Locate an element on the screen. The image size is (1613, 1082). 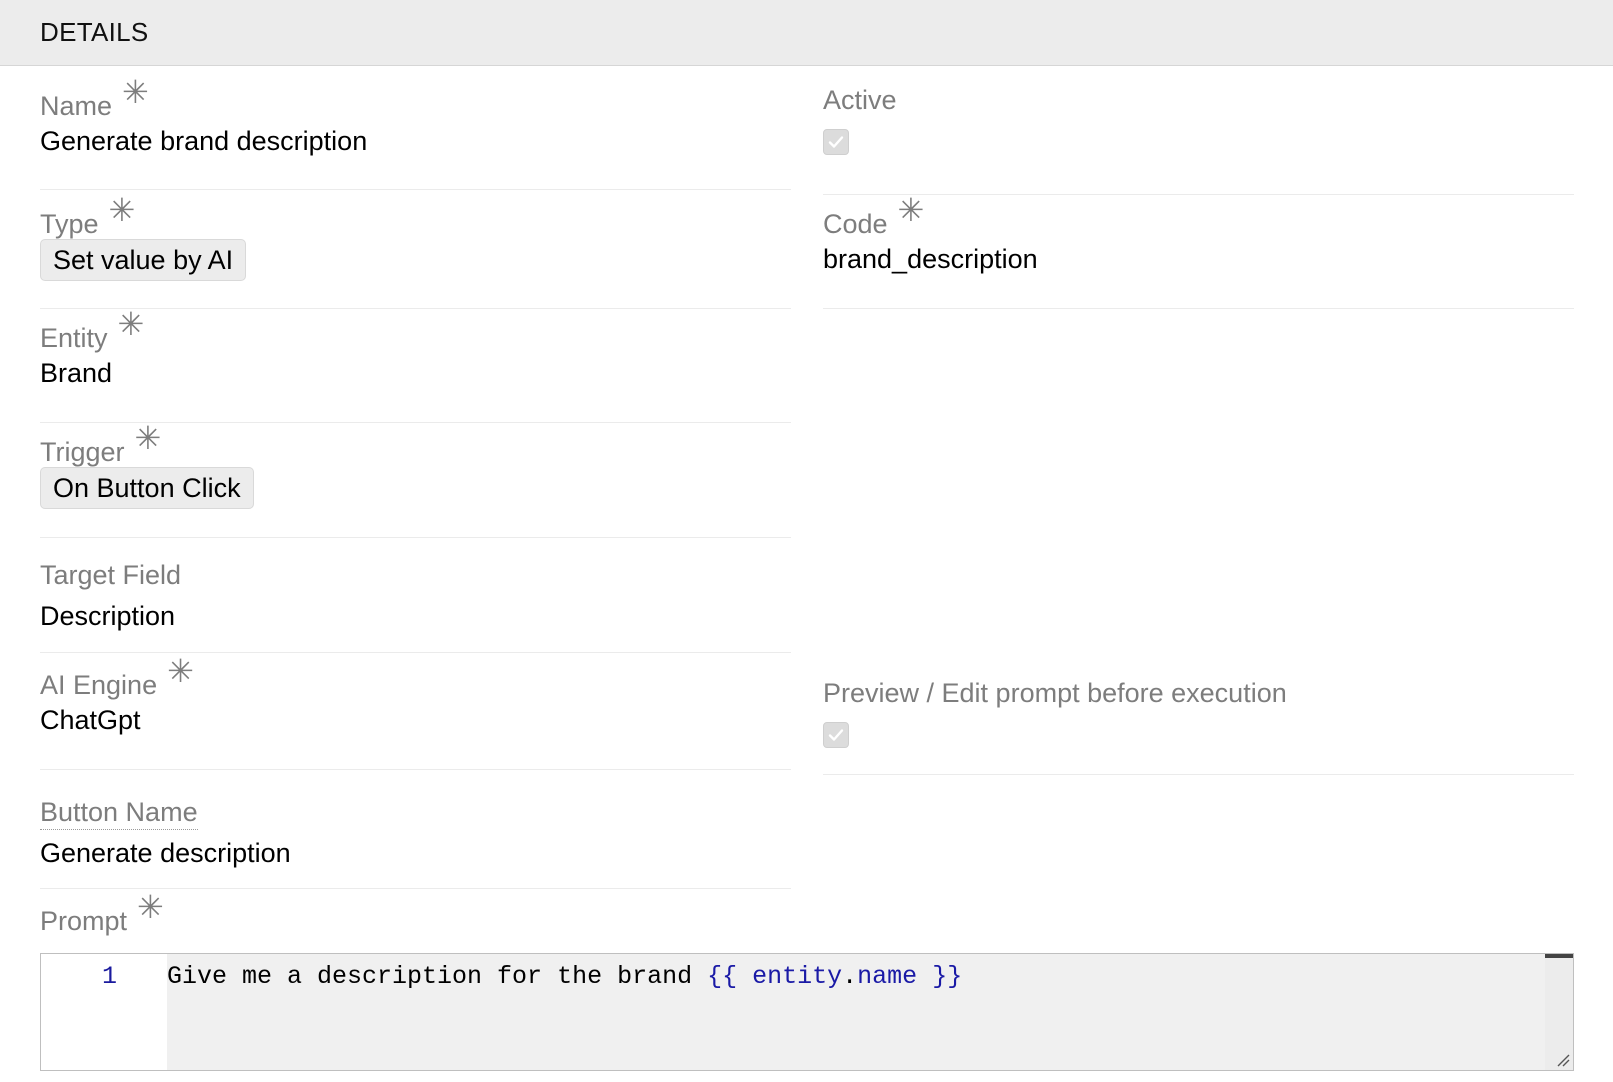
entity-label: Entity ✳ is located at coordinates (92, 329).